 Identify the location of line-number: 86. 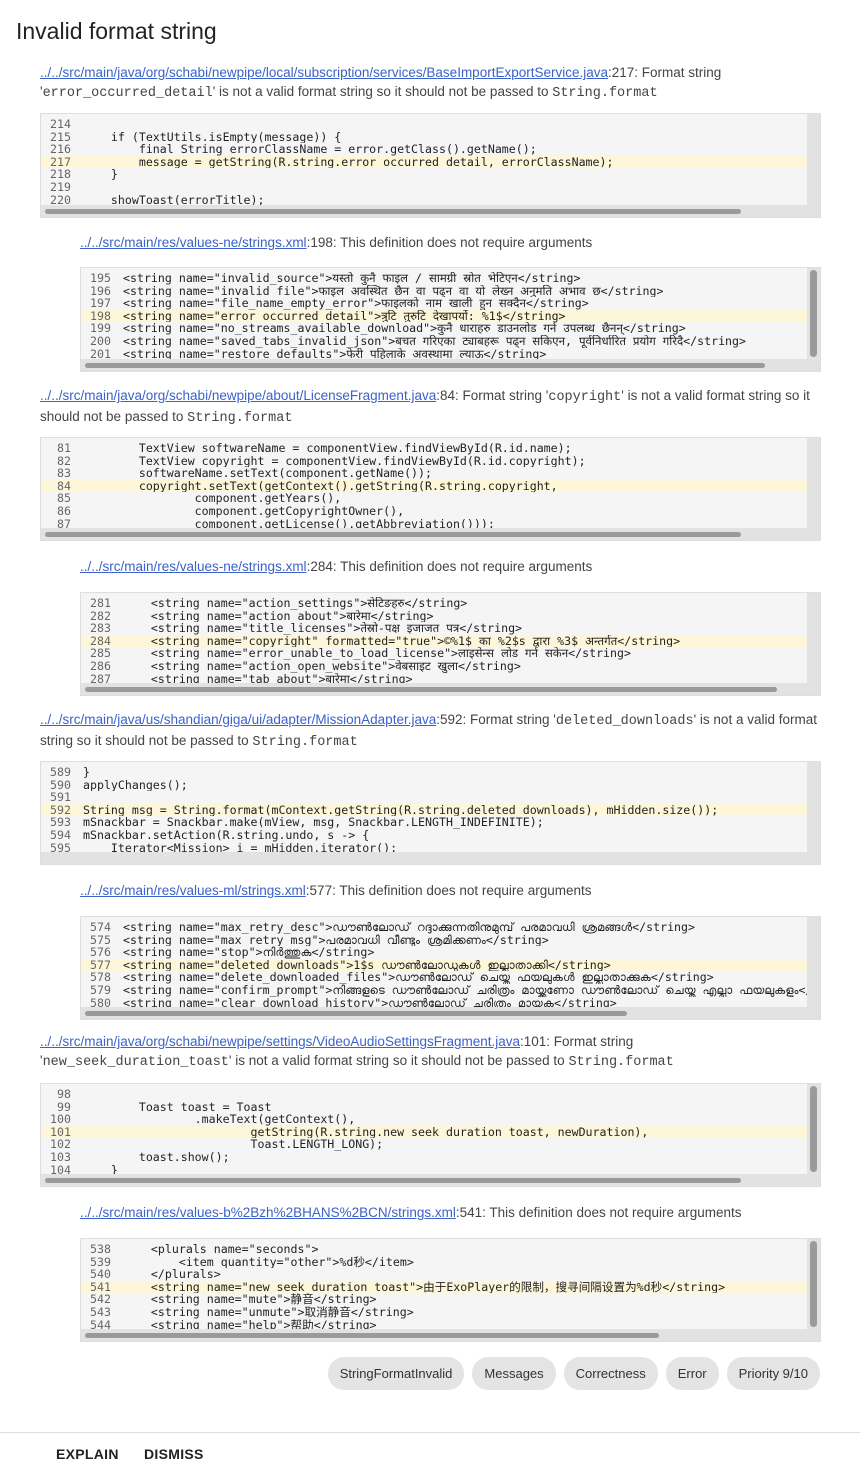
(64, 511).